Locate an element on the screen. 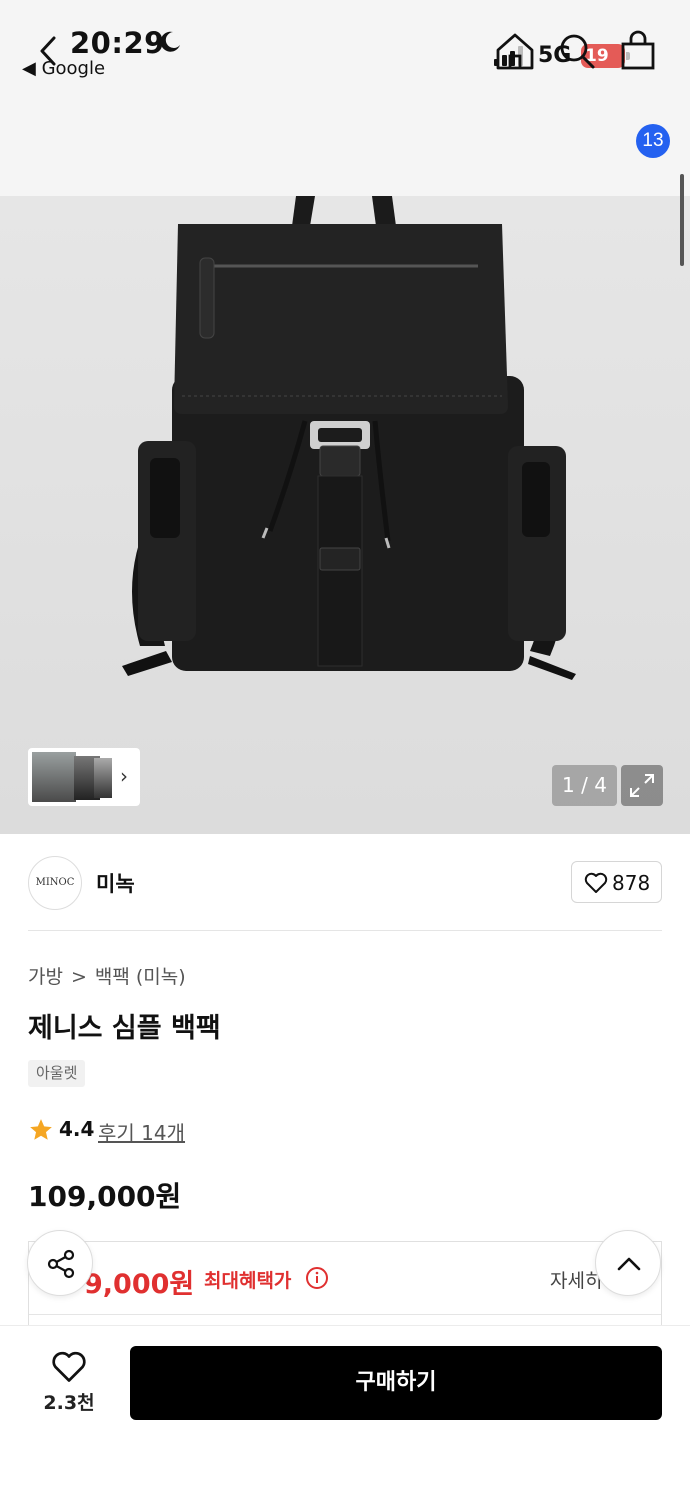 The height and width of the screenshot is (1500, 690). moon-icon is located at coordinates (170, 41).